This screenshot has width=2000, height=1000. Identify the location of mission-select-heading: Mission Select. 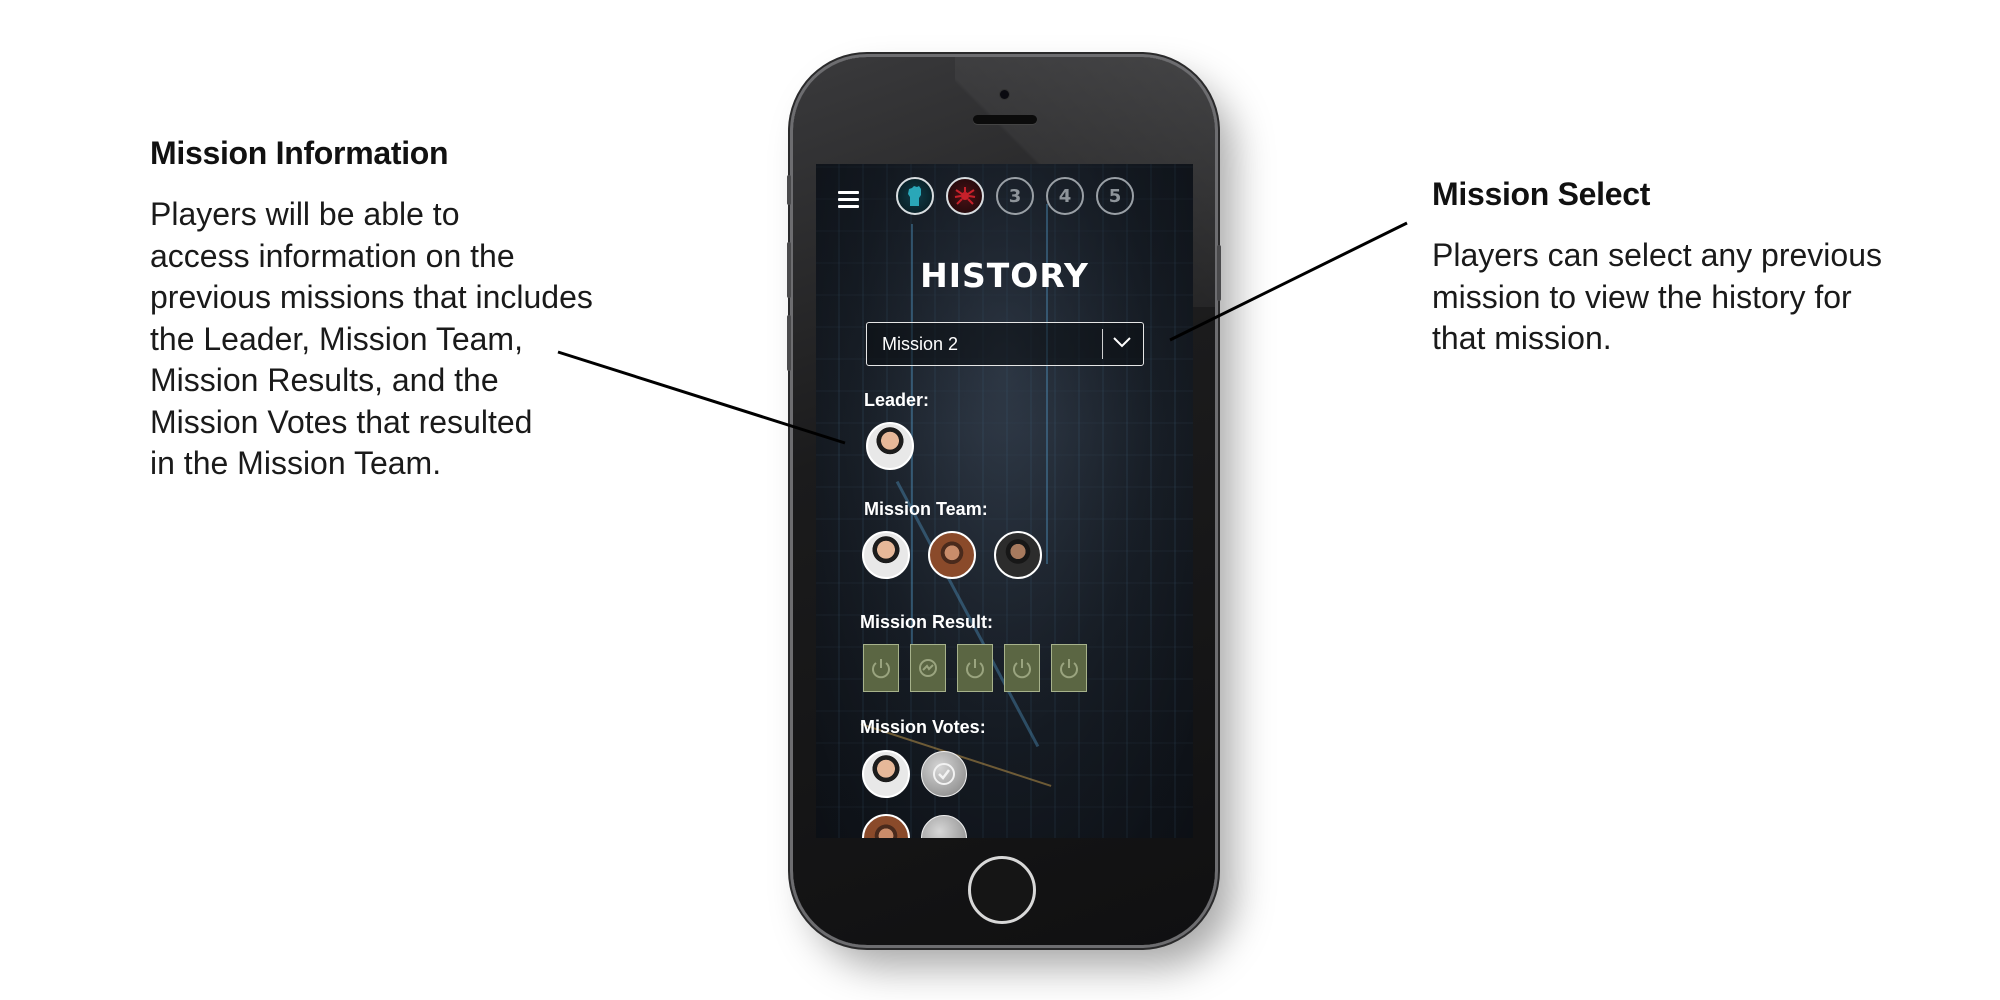
(1541, 194).